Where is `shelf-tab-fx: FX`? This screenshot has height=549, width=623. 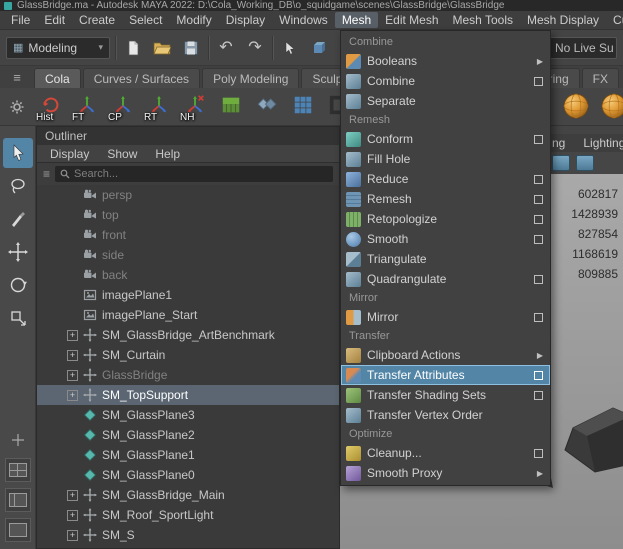 shelf-tab-fx: FX is located at coordinates (600, 78).